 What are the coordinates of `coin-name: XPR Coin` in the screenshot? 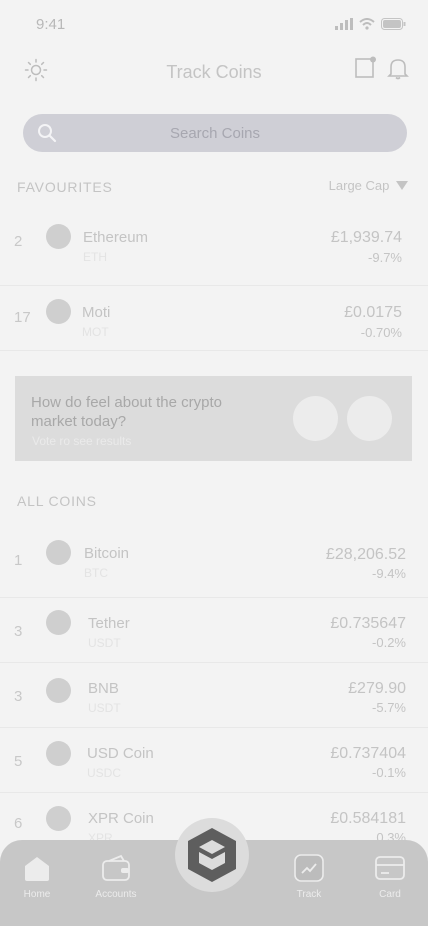 It's located at (121, 818).